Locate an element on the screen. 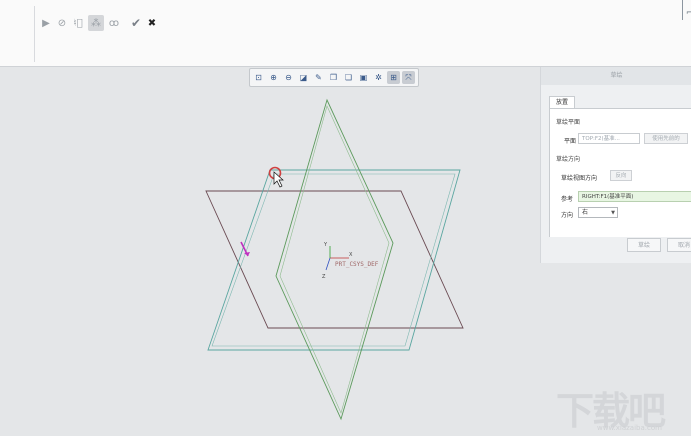 The height and width of the screenshot is (436, 691). view-toolbar: ⊡ ⊕ ⊖ ◪ ✎ ❒ ❏ ▣ ✲ ⊞ ⤧ is located at coordinates (334, 77).